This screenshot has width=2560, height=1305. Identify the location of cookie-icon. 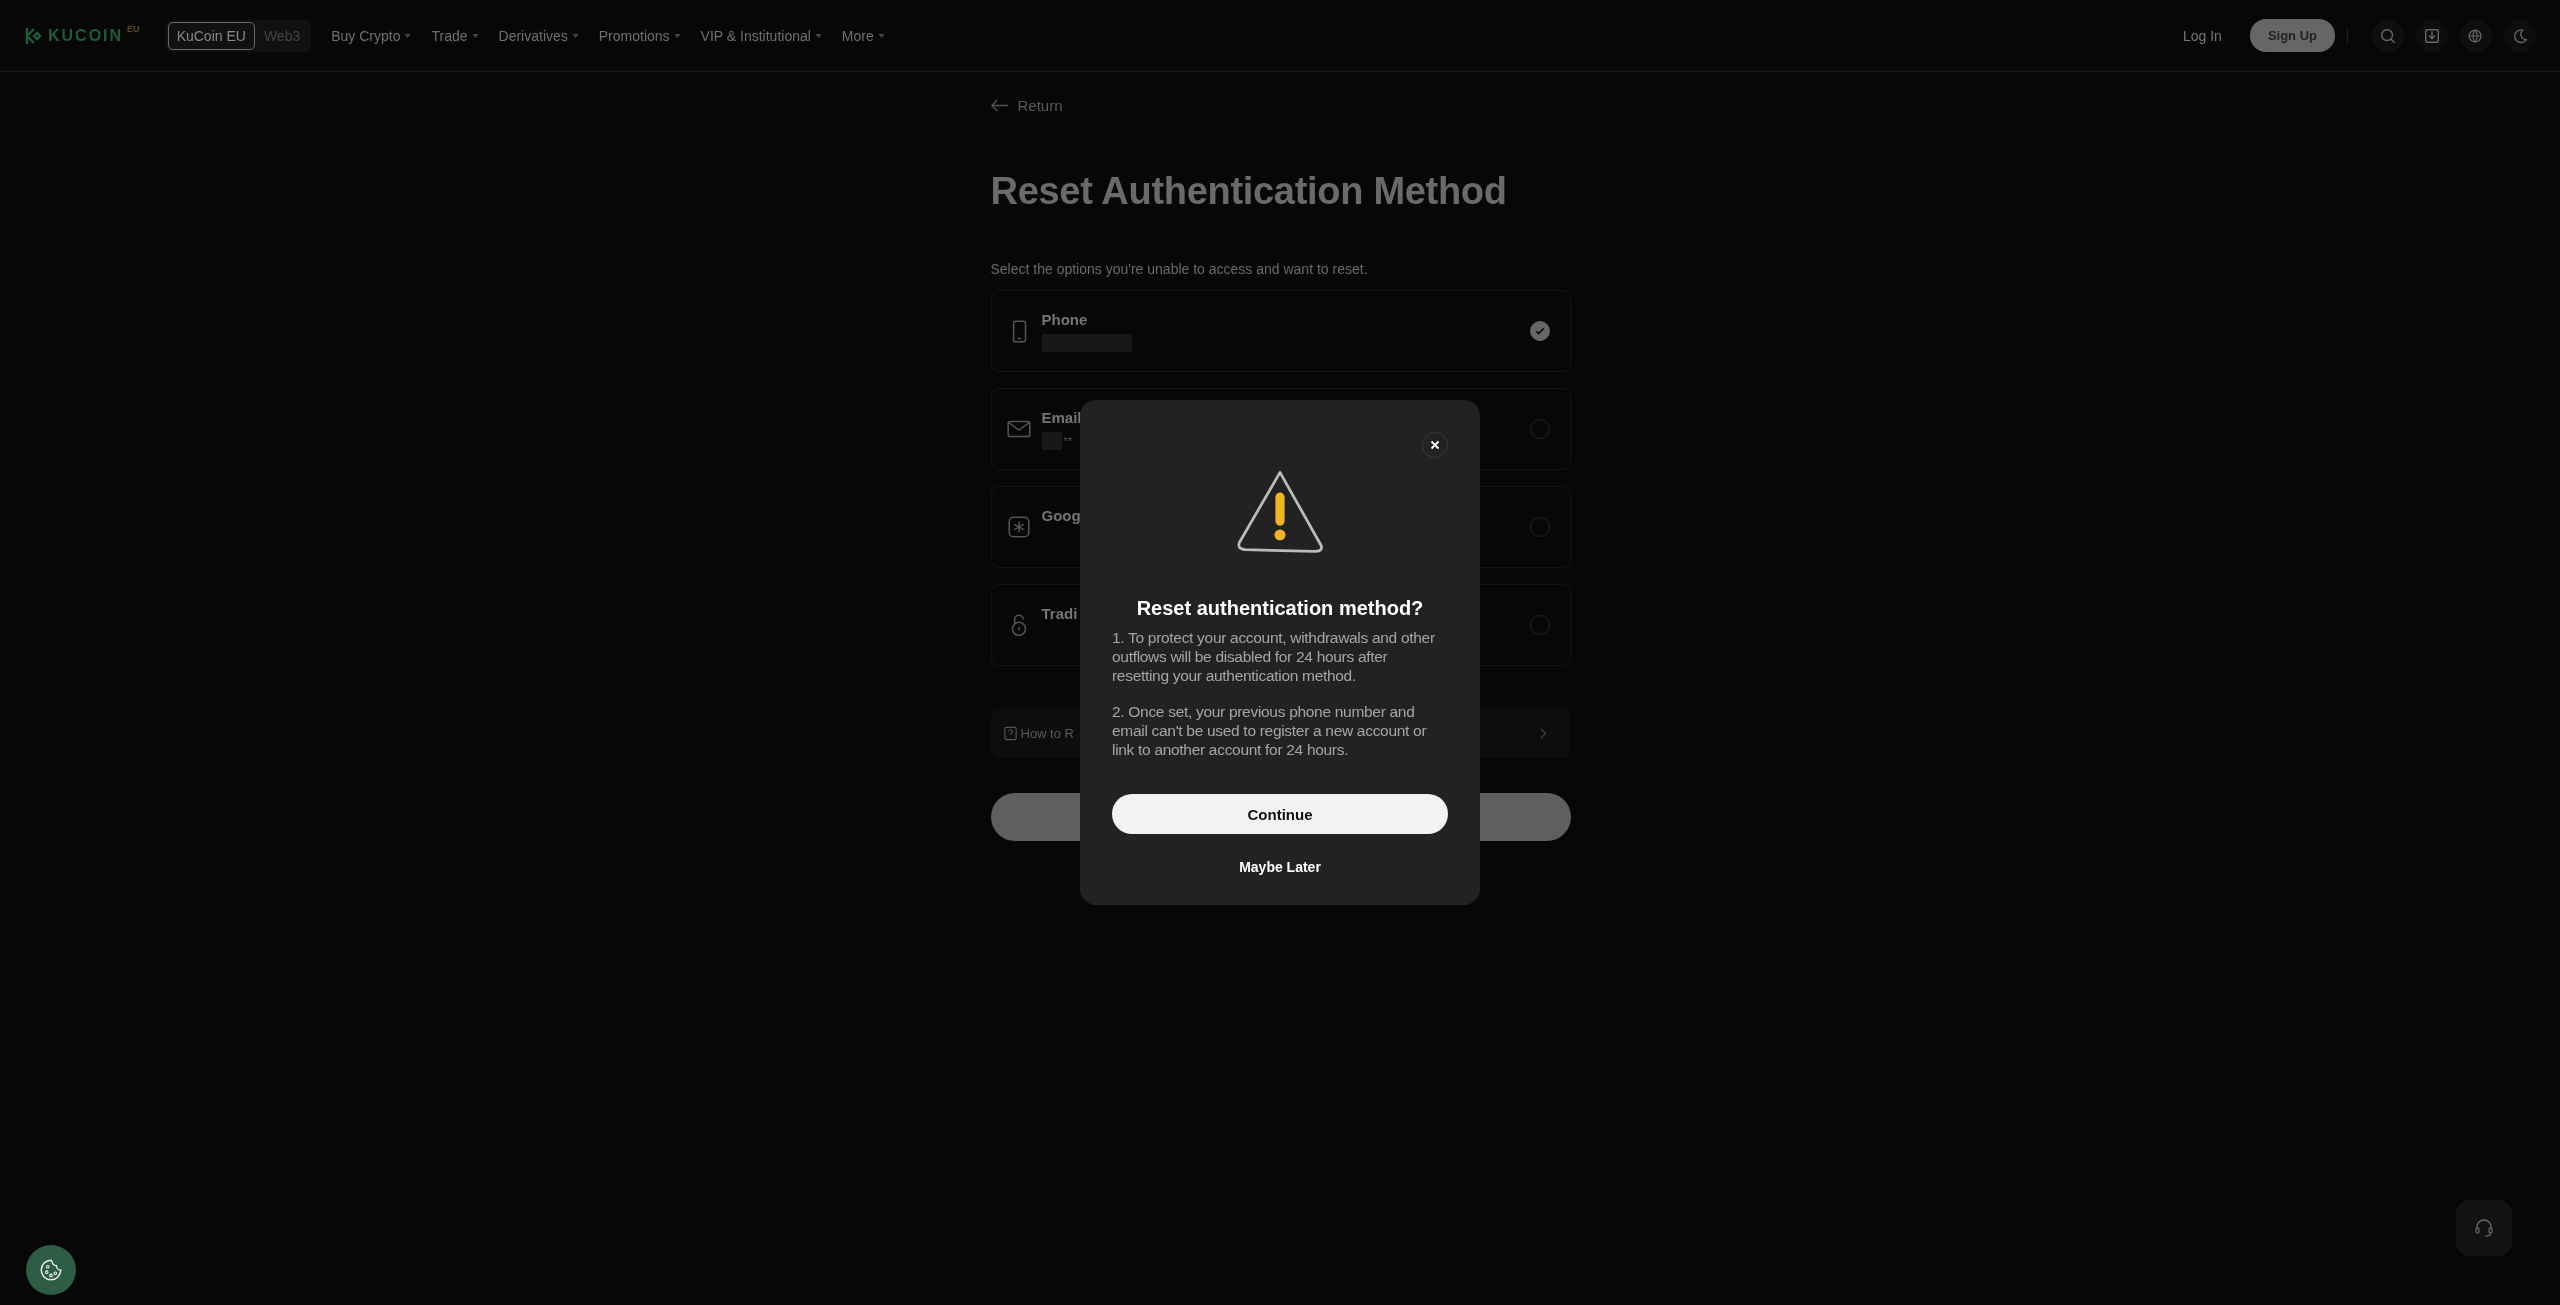
(51, 1270).